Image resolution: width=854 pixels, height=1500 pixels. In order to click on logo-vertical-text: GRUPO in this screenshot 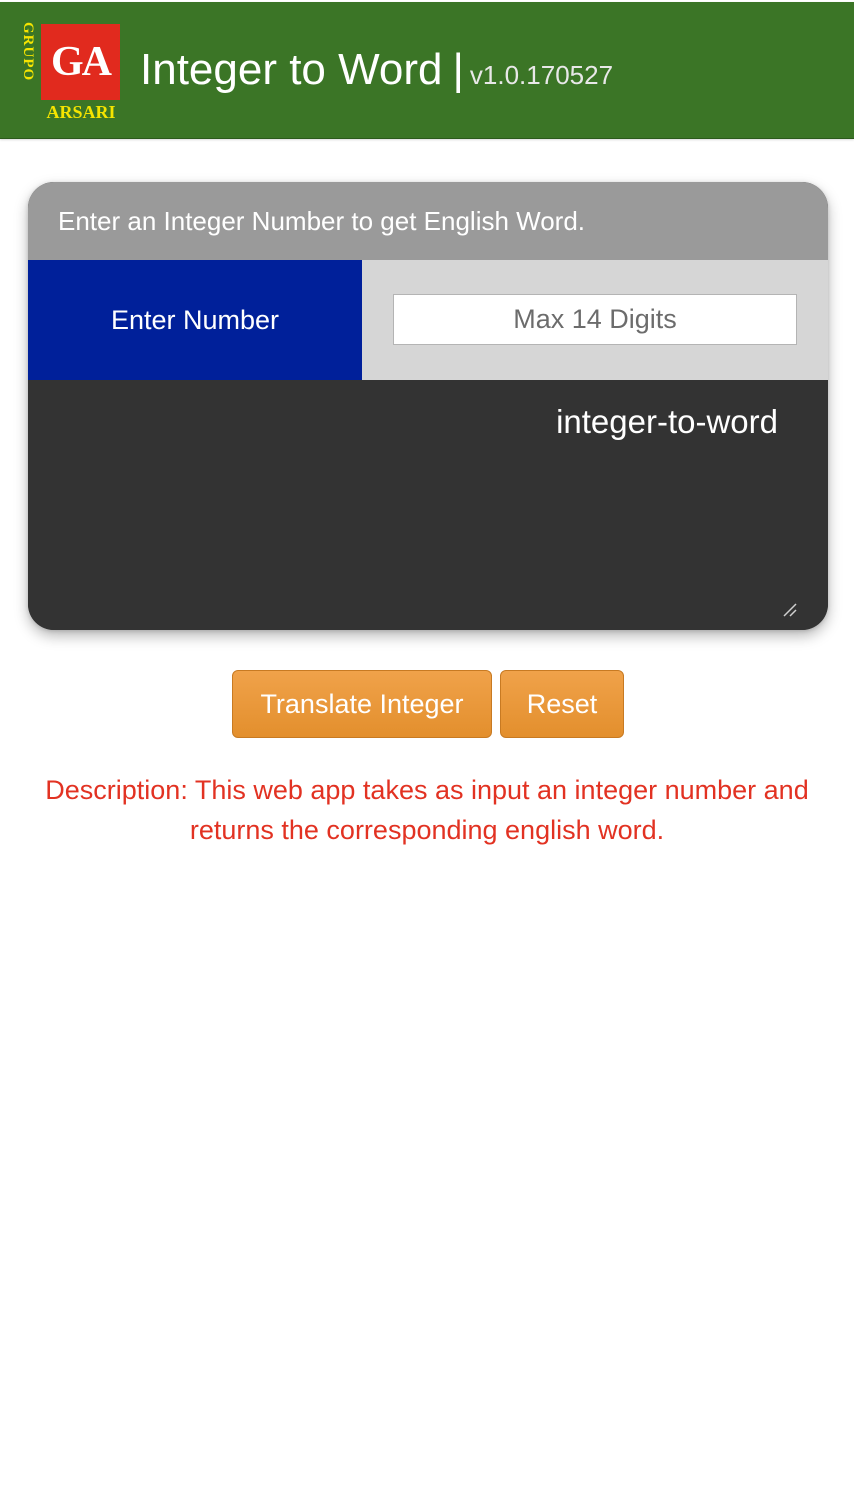, I will do `click(28, 52)`.